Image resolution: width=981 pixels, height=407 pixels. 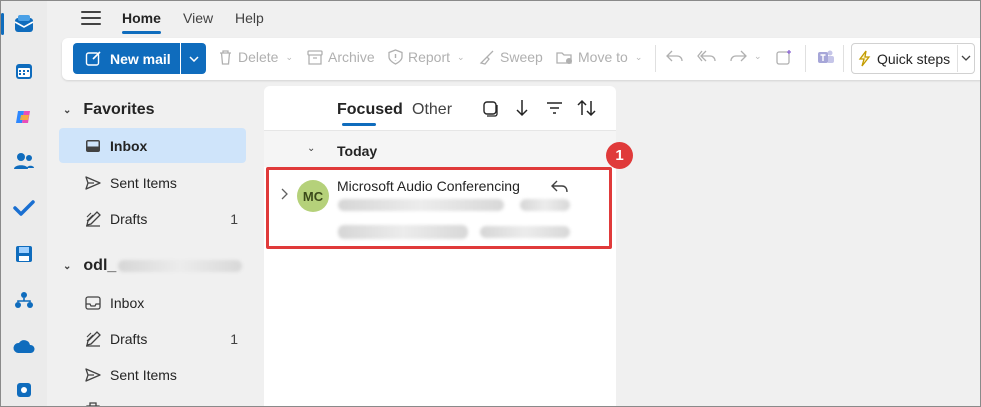 I want to click on lightning-icon, so click(x=864, y=58).